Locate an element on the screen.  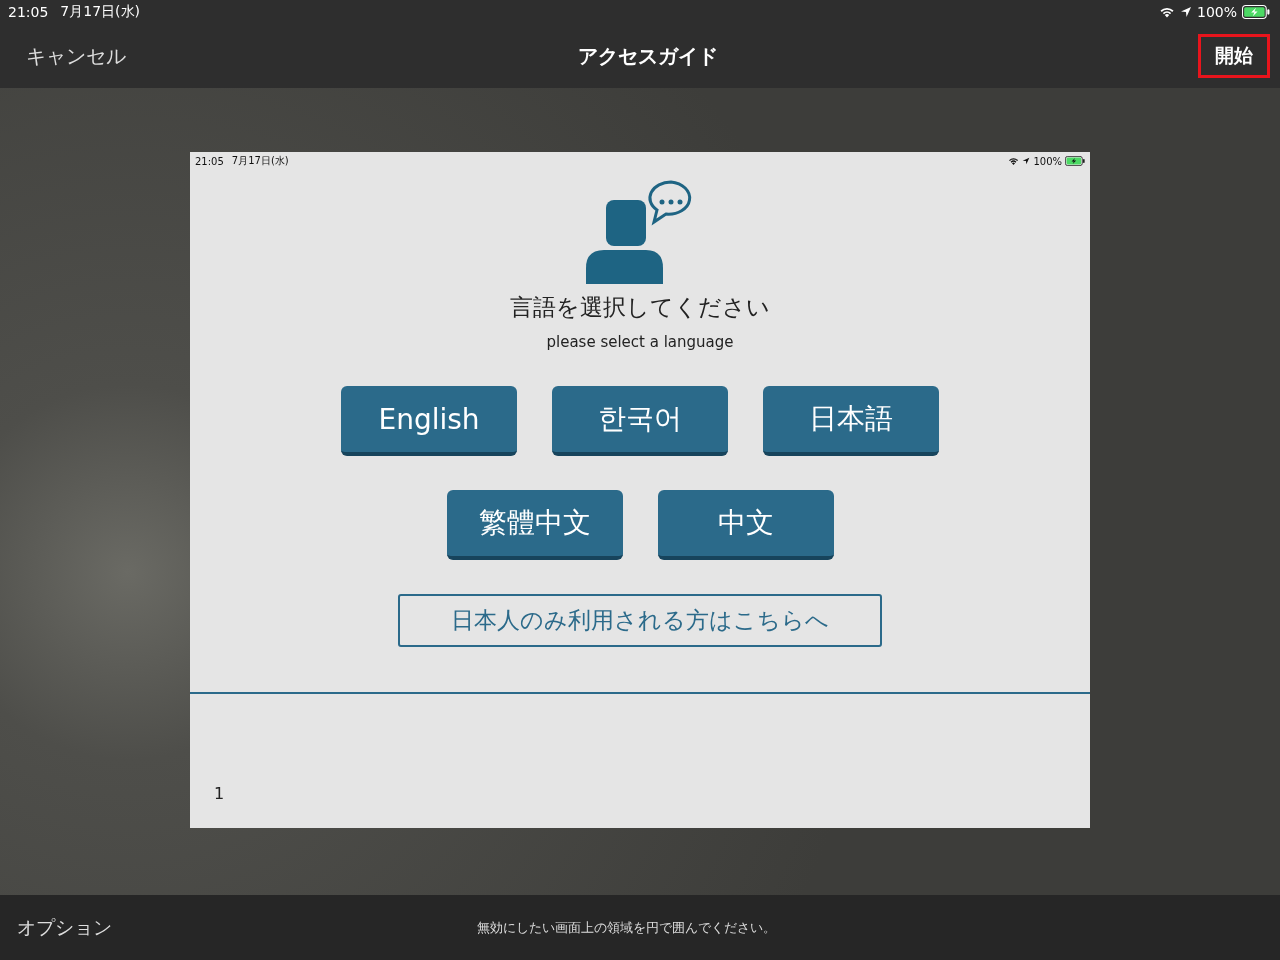
language-button: 日本語 is located at coordinates (851, 421).